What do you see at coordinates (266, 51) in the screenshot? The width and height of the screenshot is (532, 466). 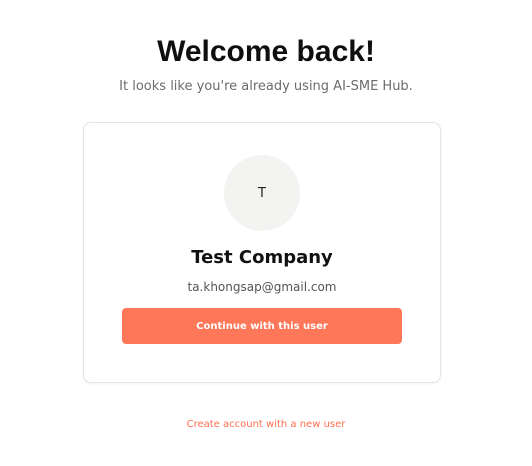 I see `page-title: Welcome back!` at bounding box center [266, 51].